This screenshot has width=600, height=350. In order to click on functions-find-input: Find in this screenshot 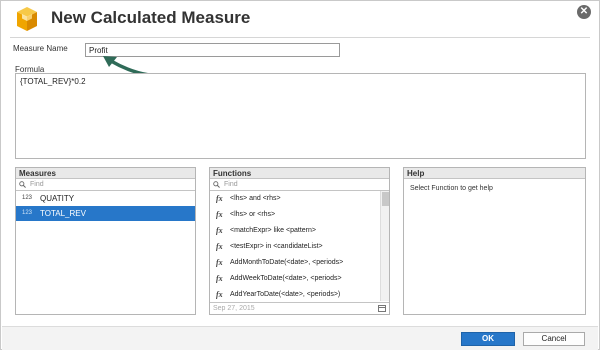, I will do `click(299, 185)`.